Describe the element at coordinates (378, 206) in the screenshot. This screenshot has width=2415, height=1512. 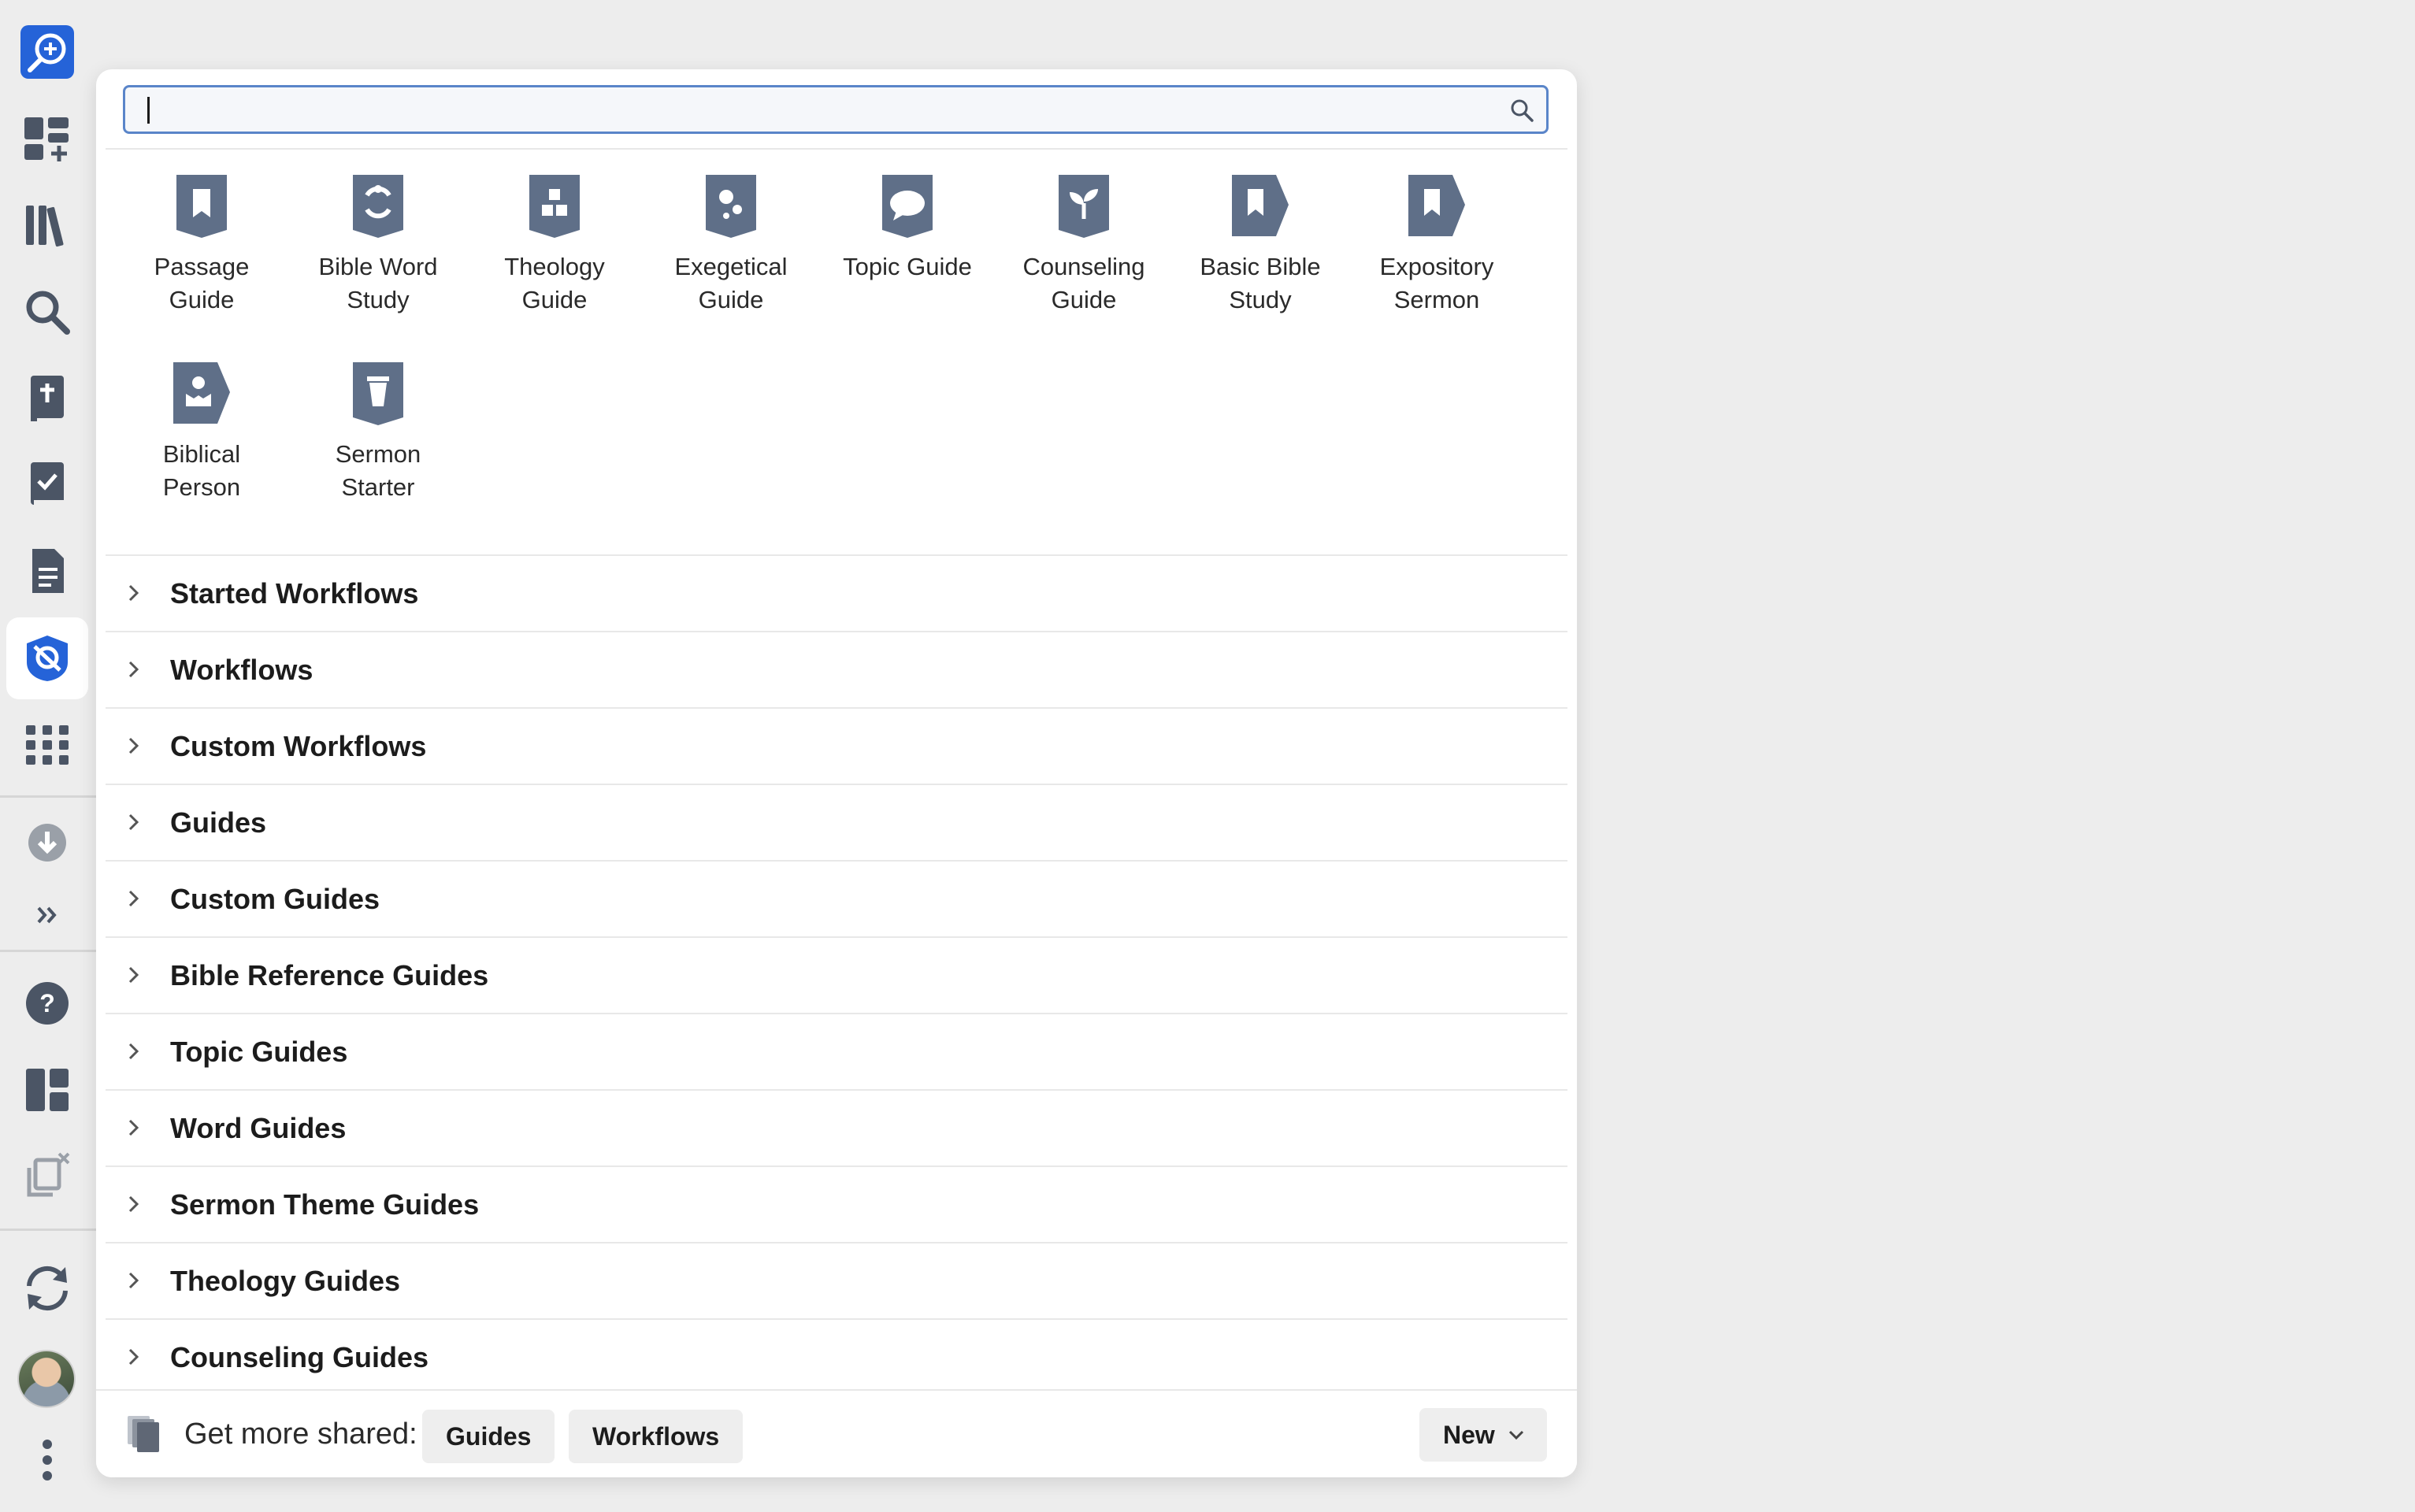
I see `rotate-shield-icon` at that location.